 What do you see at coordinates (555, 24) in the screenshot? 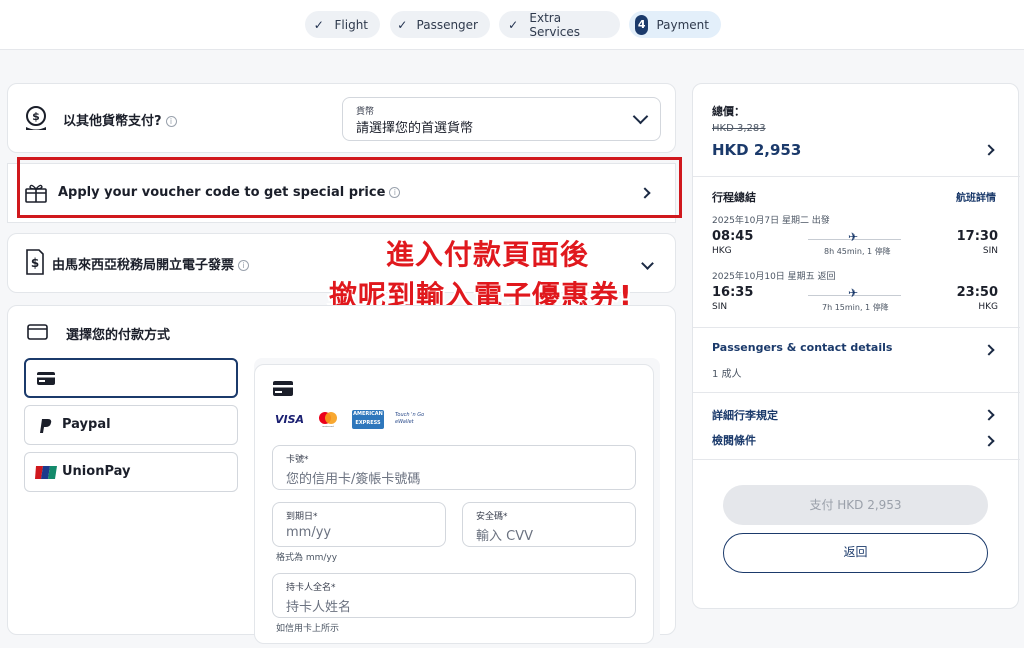
I see `step-label: Extra Services` at bounding box center [555, 24].